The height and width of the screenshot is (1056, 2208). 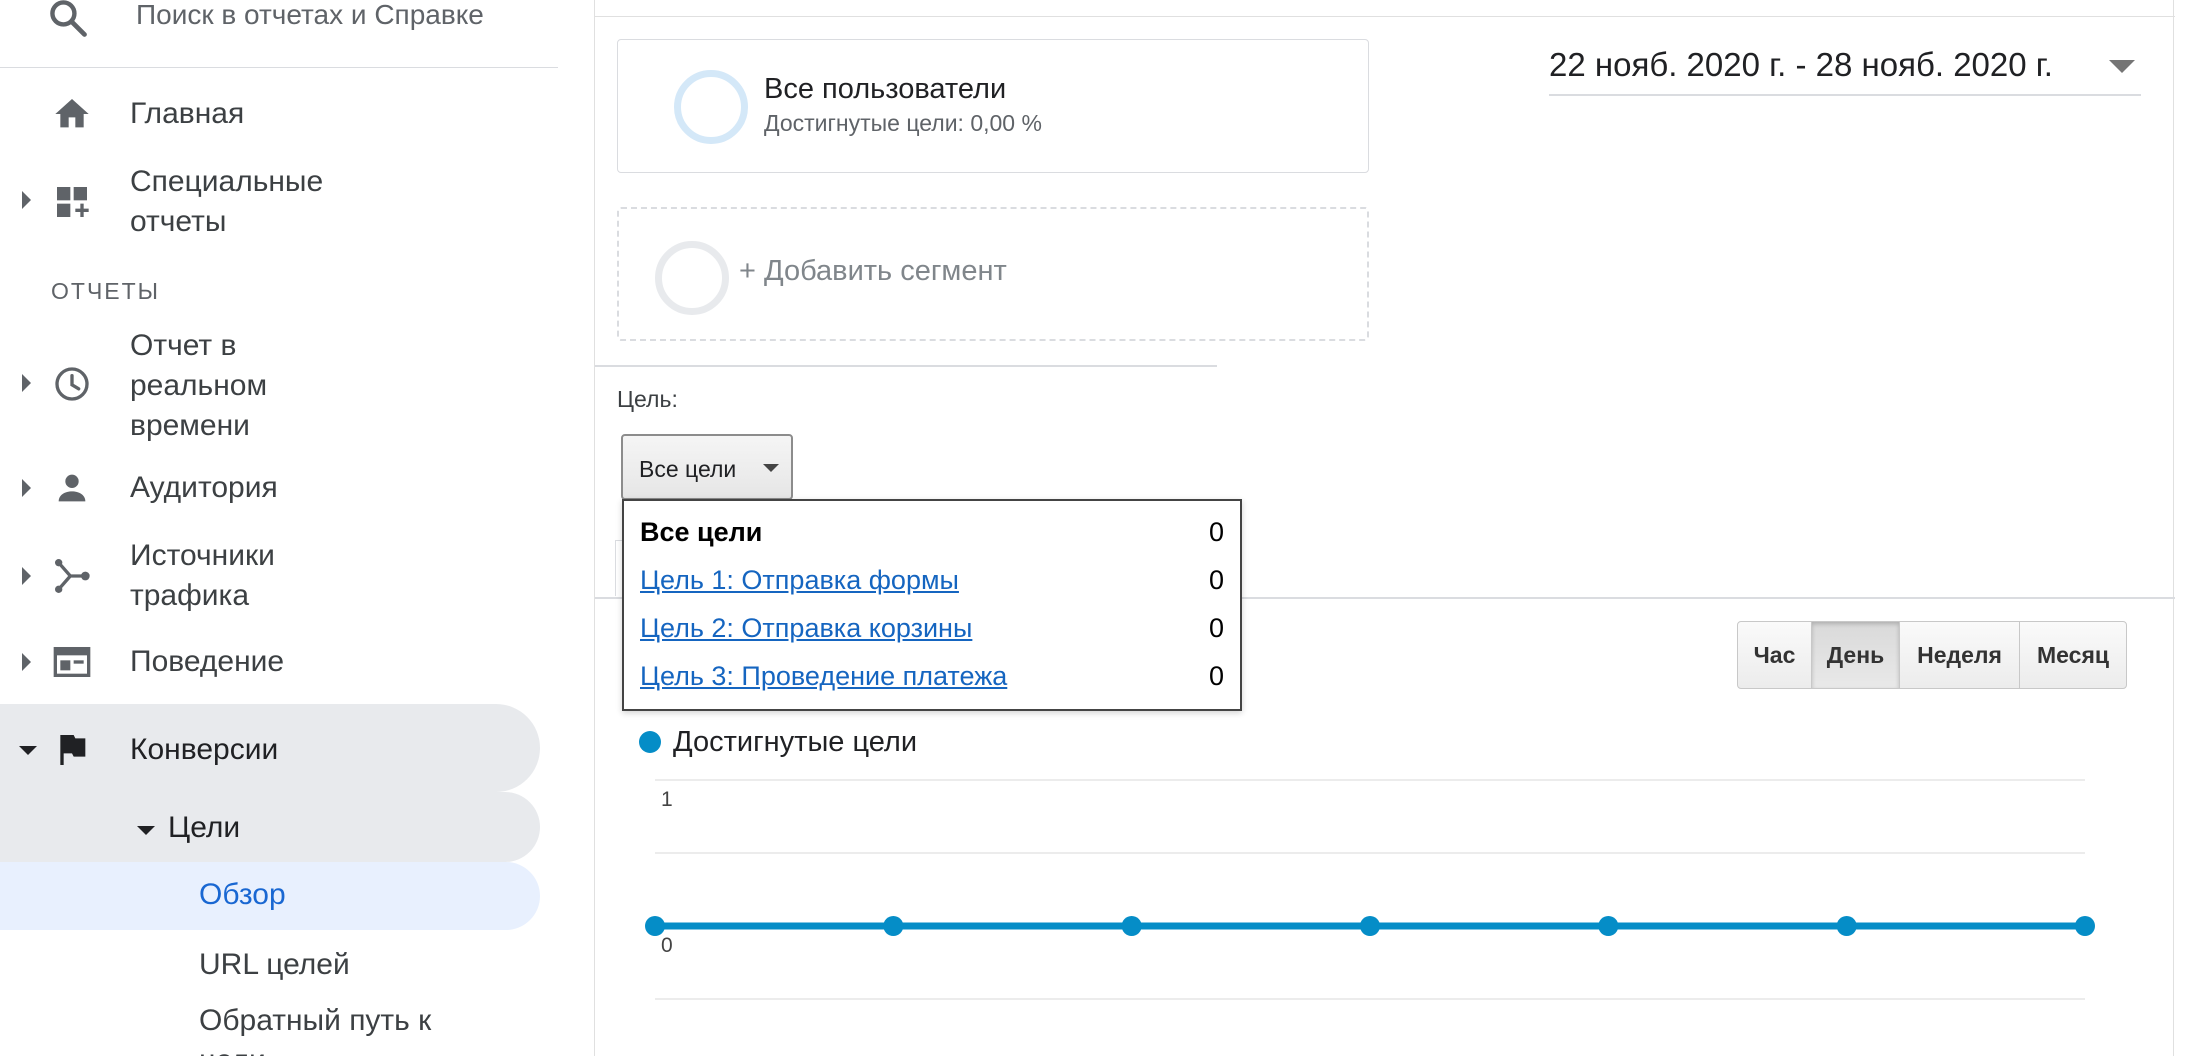 I want to click on menu-item-all-goals: Все цели 0, so click(x=932, y=533).